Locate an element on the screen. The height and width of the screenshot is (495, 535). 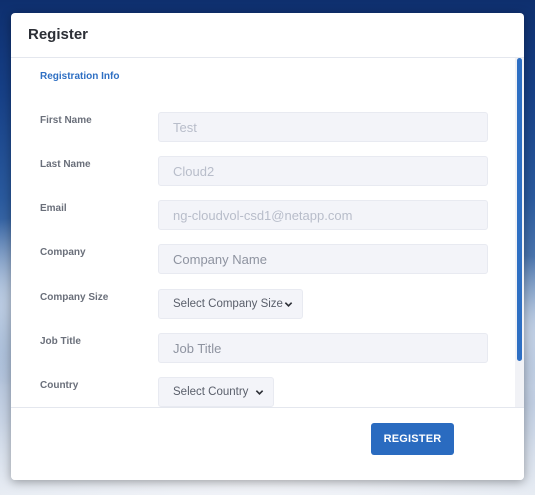
modal-header: Register is located at coordinates (267, 35).